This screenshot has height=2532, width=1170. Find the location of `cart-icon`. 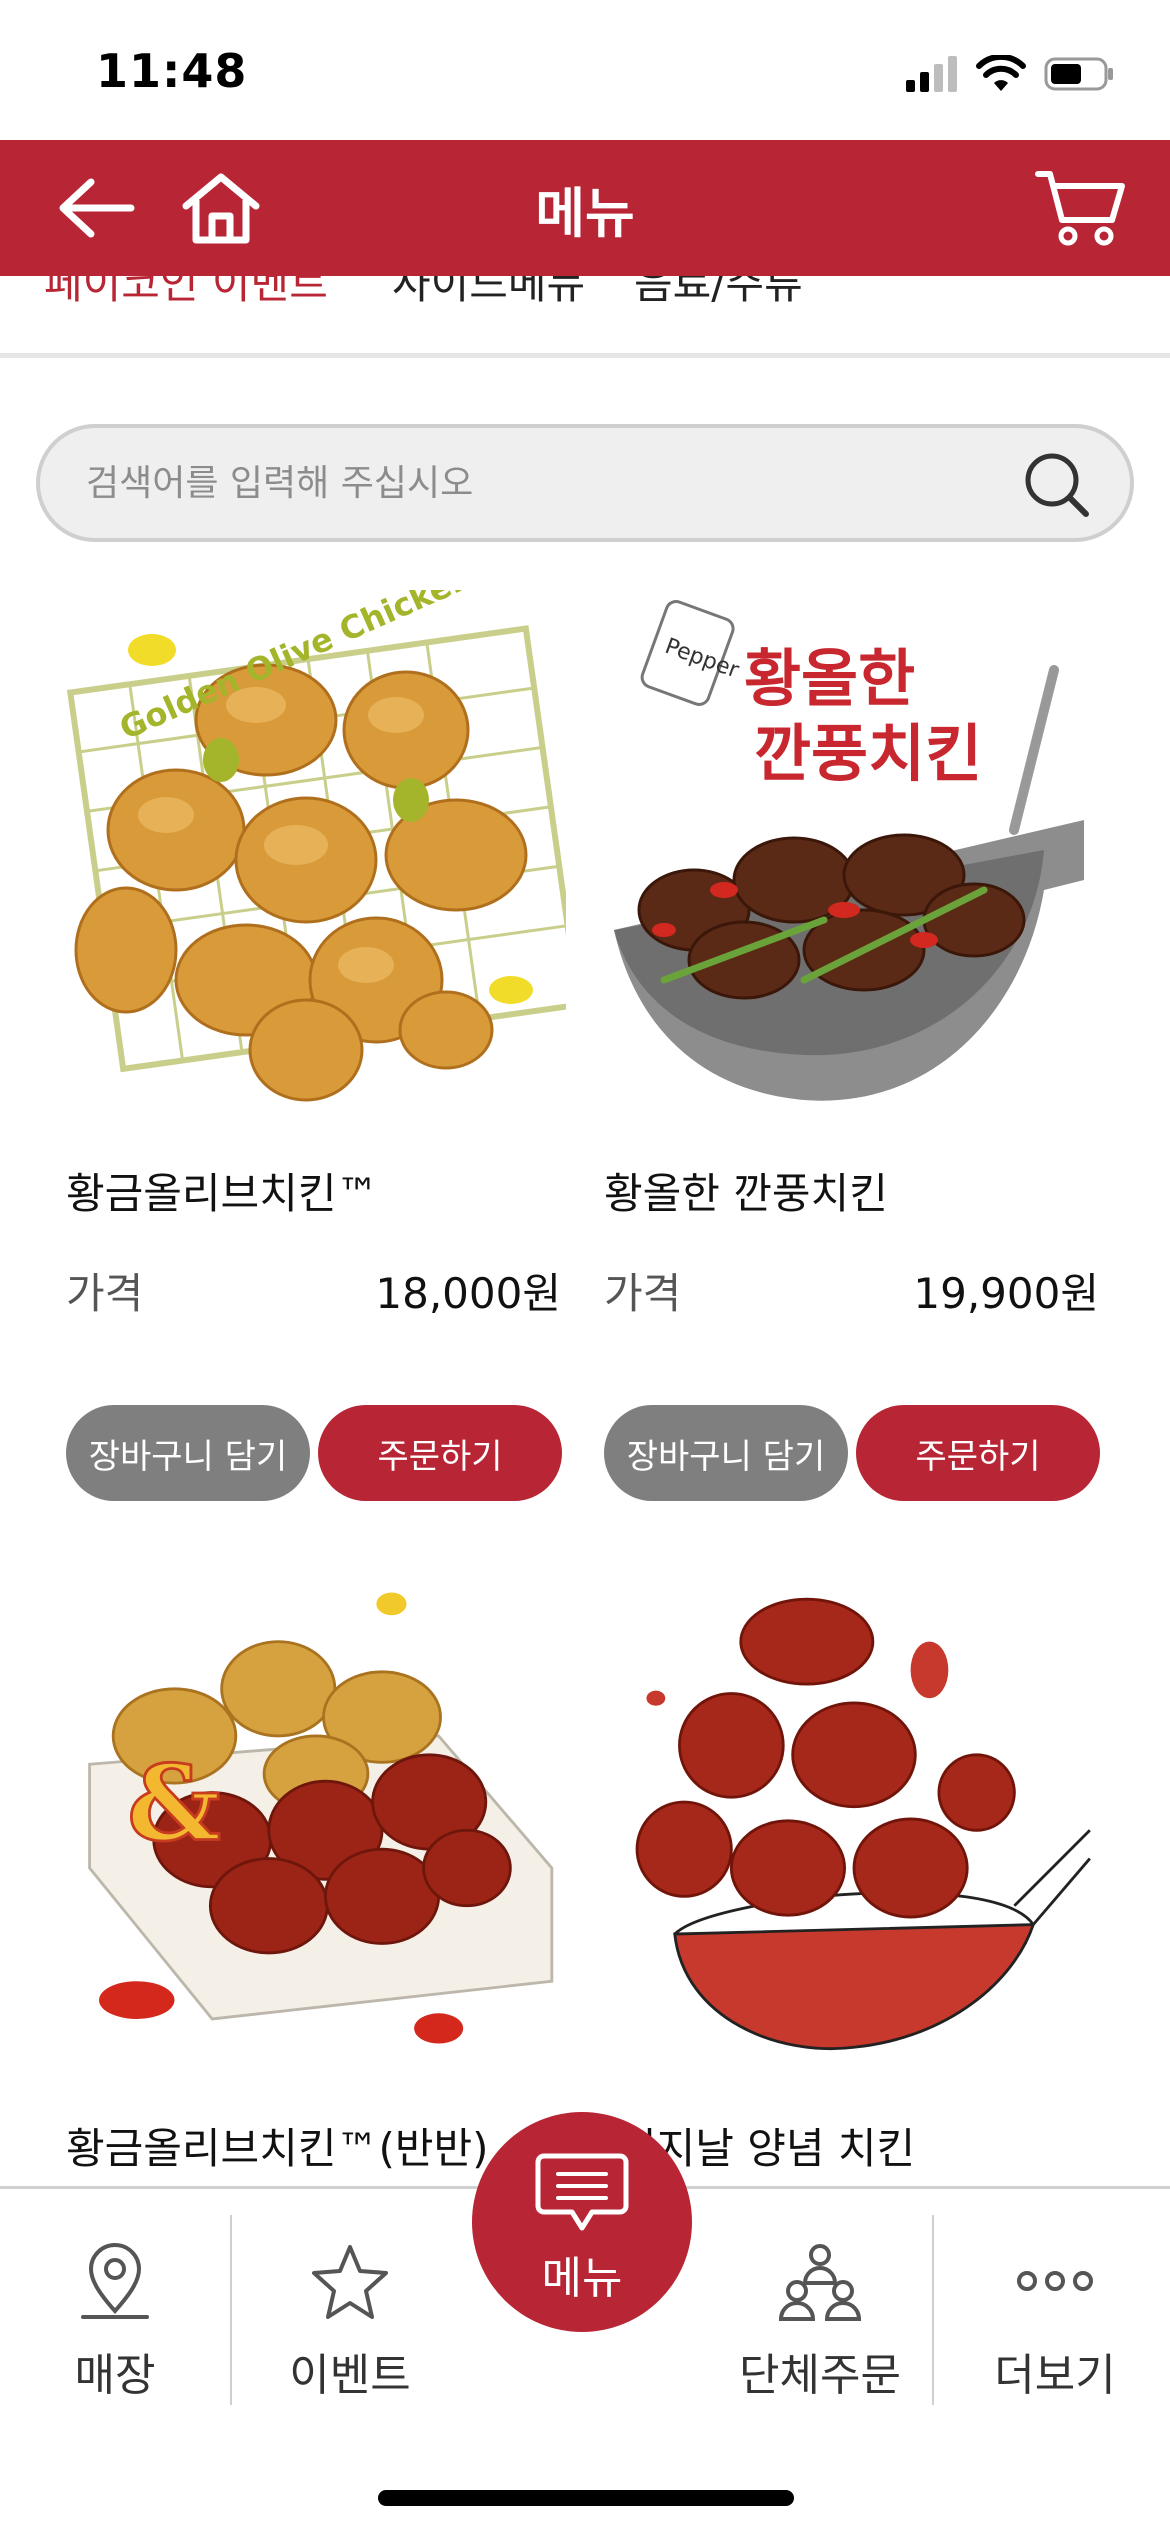

cart-icon is located at coordinates (1080, 208).